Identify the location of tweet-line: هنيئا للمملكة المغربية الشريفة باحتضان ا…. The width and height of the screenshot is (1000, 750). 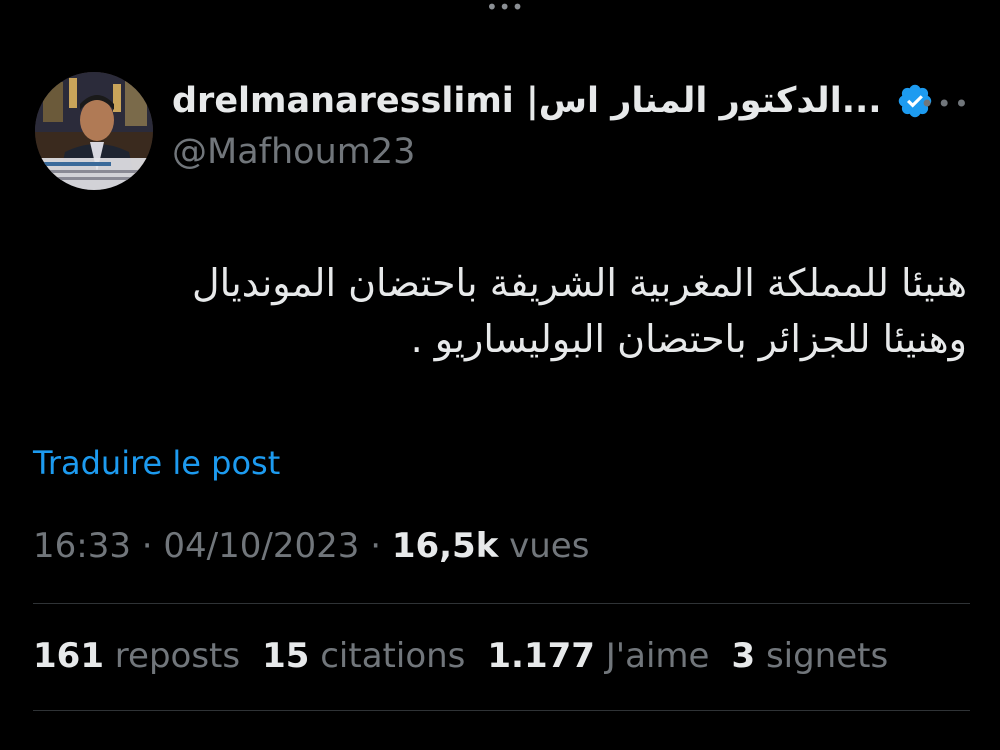
(579, 283).